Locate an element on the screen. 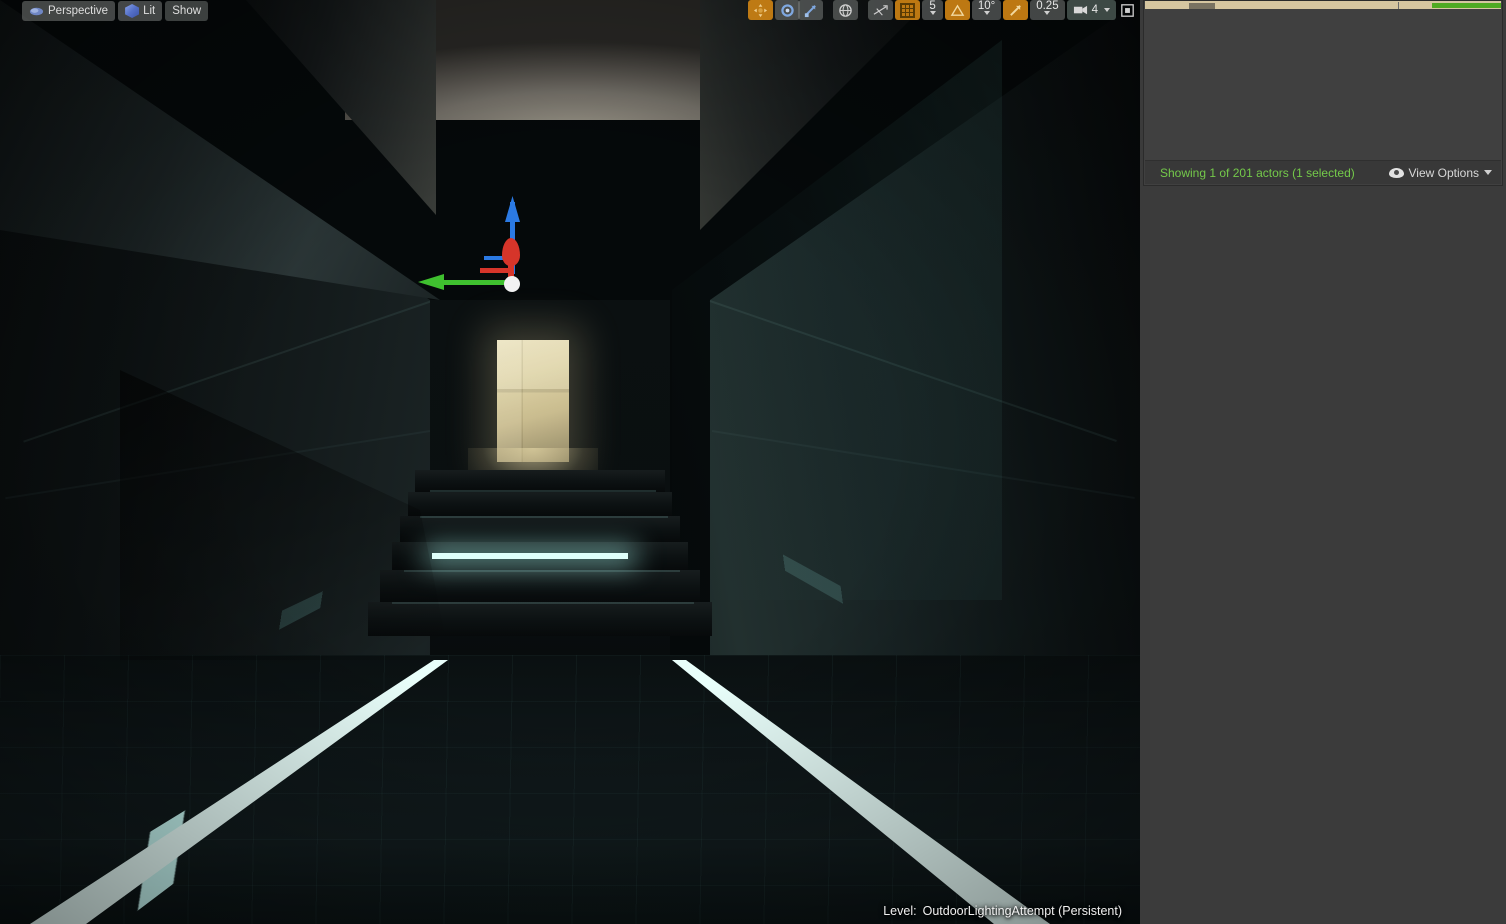  viewport-camera-mode-button: Perspective is located at coordinates (69, 11).